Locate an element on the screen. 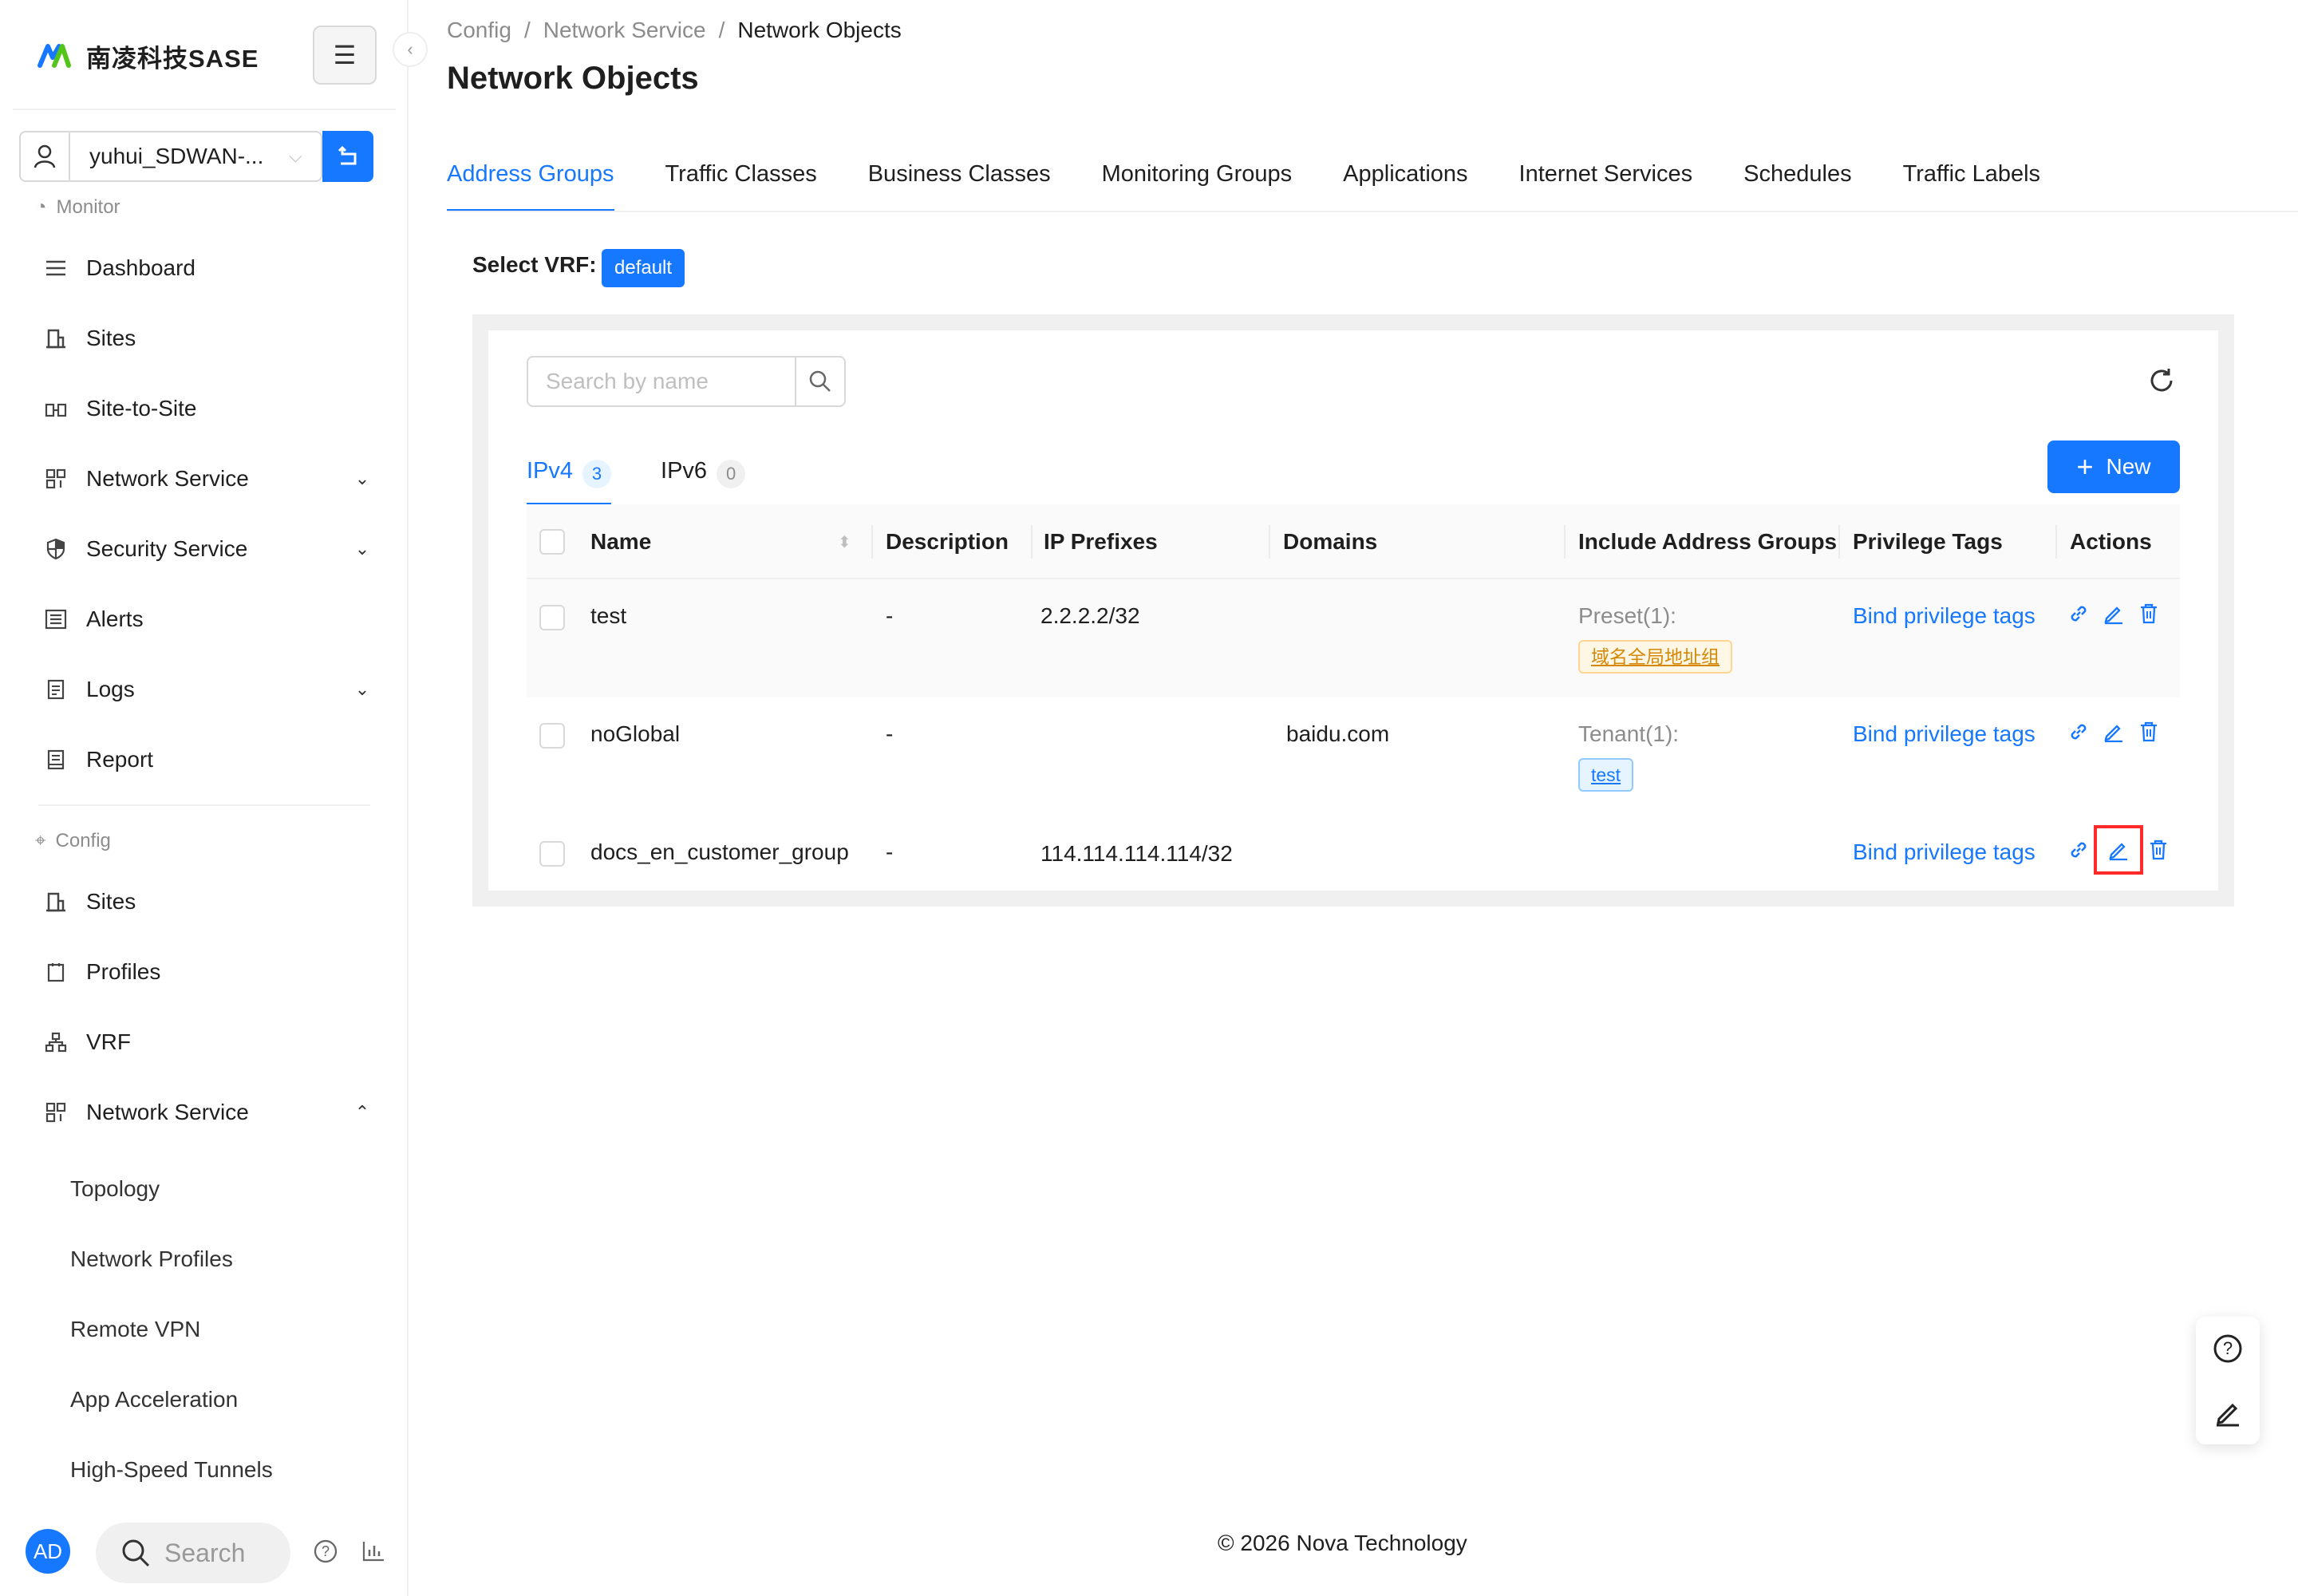 The width and height of the screenshot is (2298, 1596). copyright-footer: © 2026 Nova Technology is located at coordinates (1343, 1543).